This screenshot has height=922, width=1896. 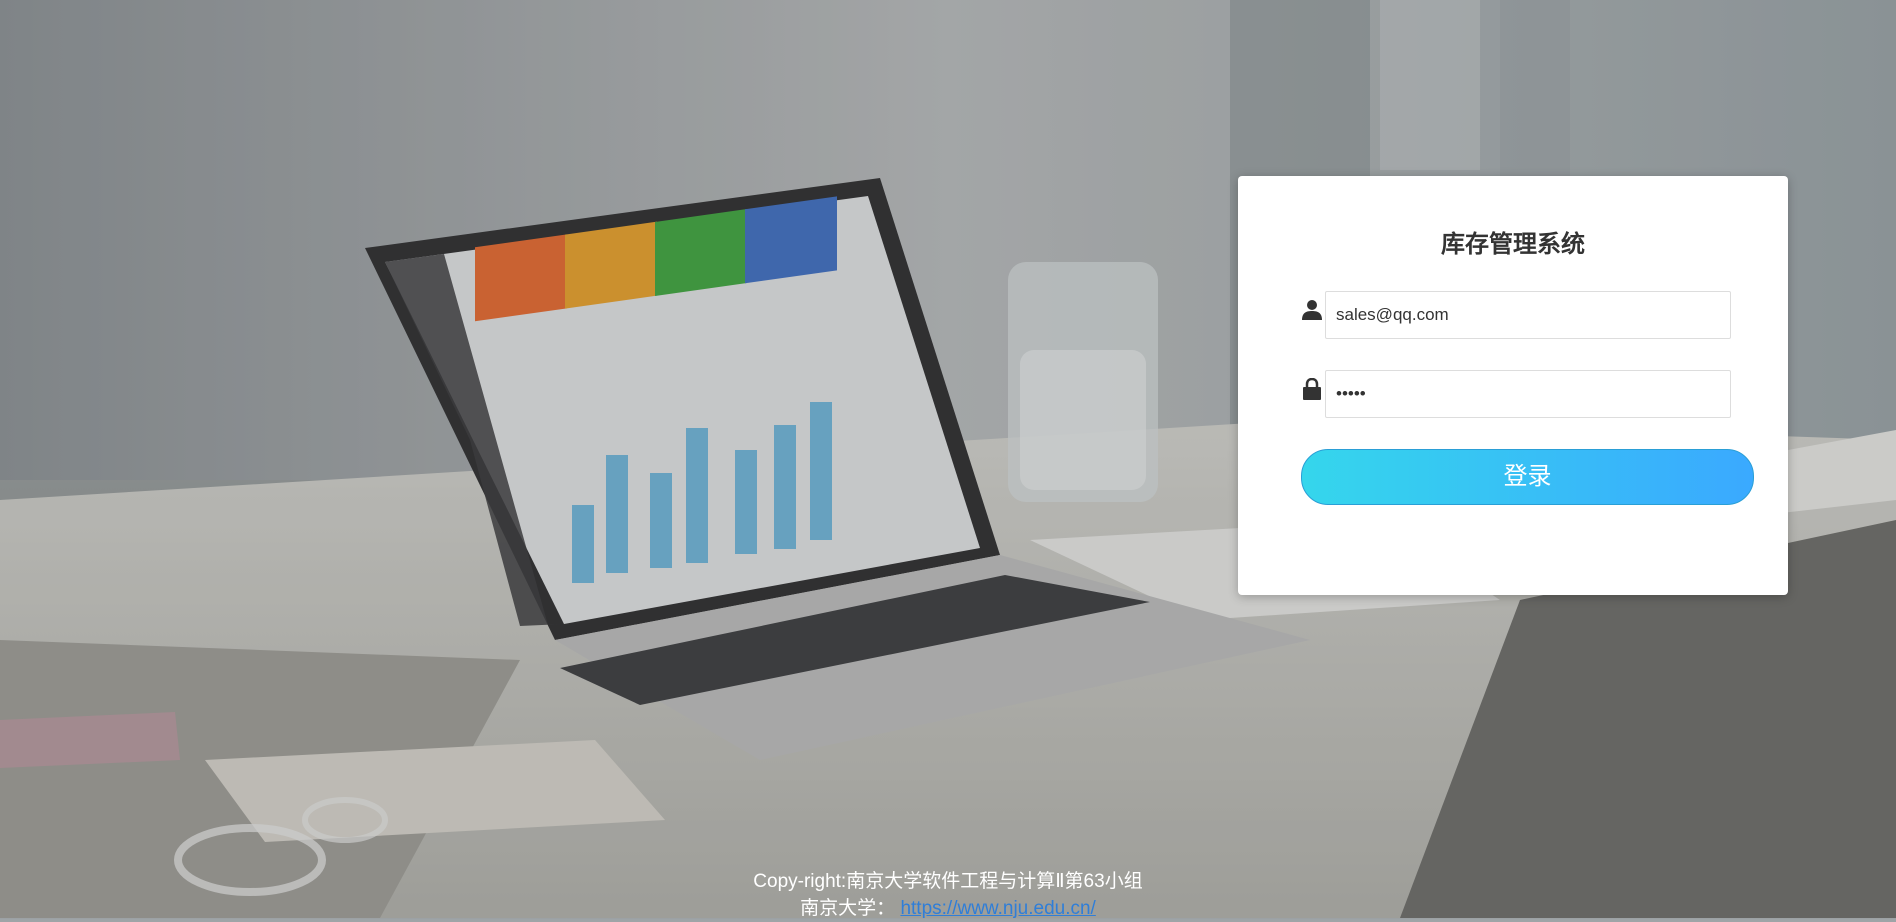 What do you see at coordinates (1513, 244) in the screenshot?
I see `login-title: 库存管理系统` at bounding box center [1513, 244].